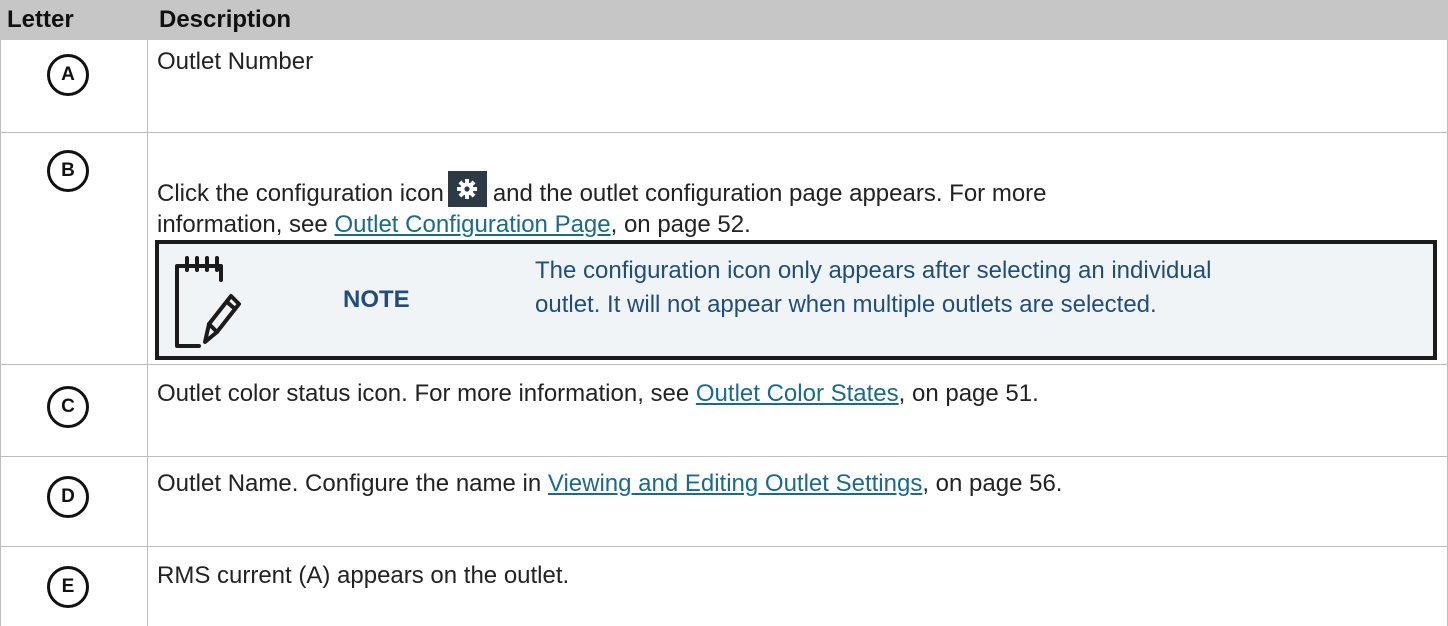 The width and height of the screenshot is (1448, 626). Describe the element at coordinates (349, 483) in the screenshot. I see `row-d-text-before-link: Outlet Name. Configure the name in` at that location.